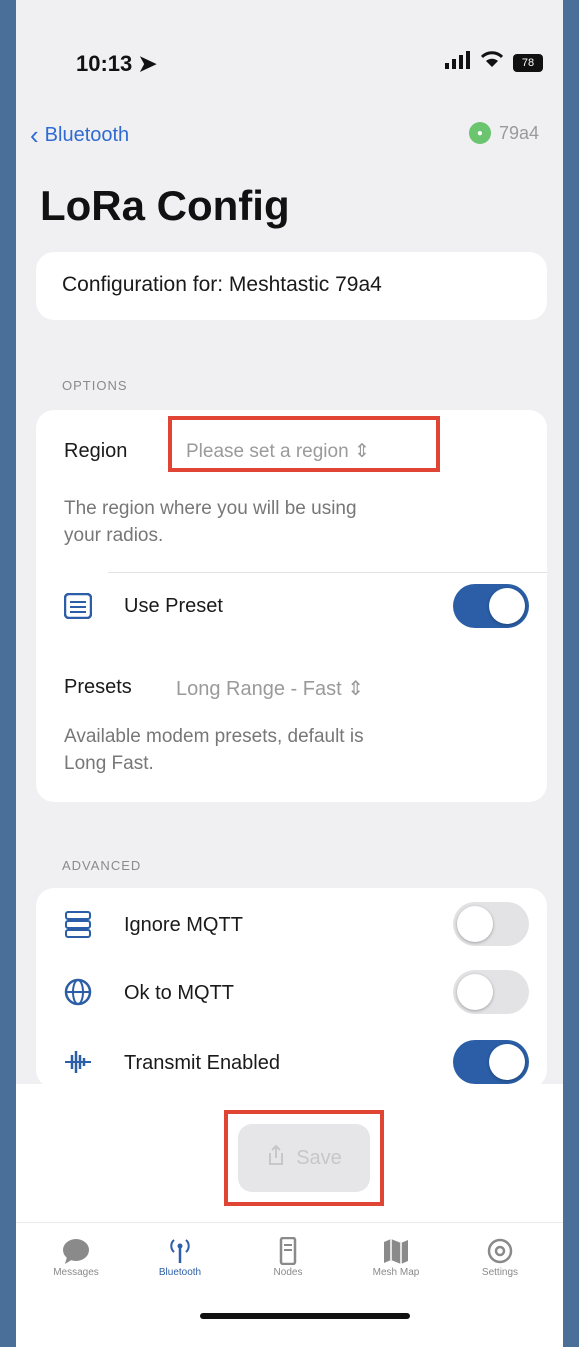 The height and width of the screenshot is (1347, 579). What do you see at coordinates (95, 385) in the screenshot?
I see `options-header: OPTIONS` at bounding box center [95, 385].